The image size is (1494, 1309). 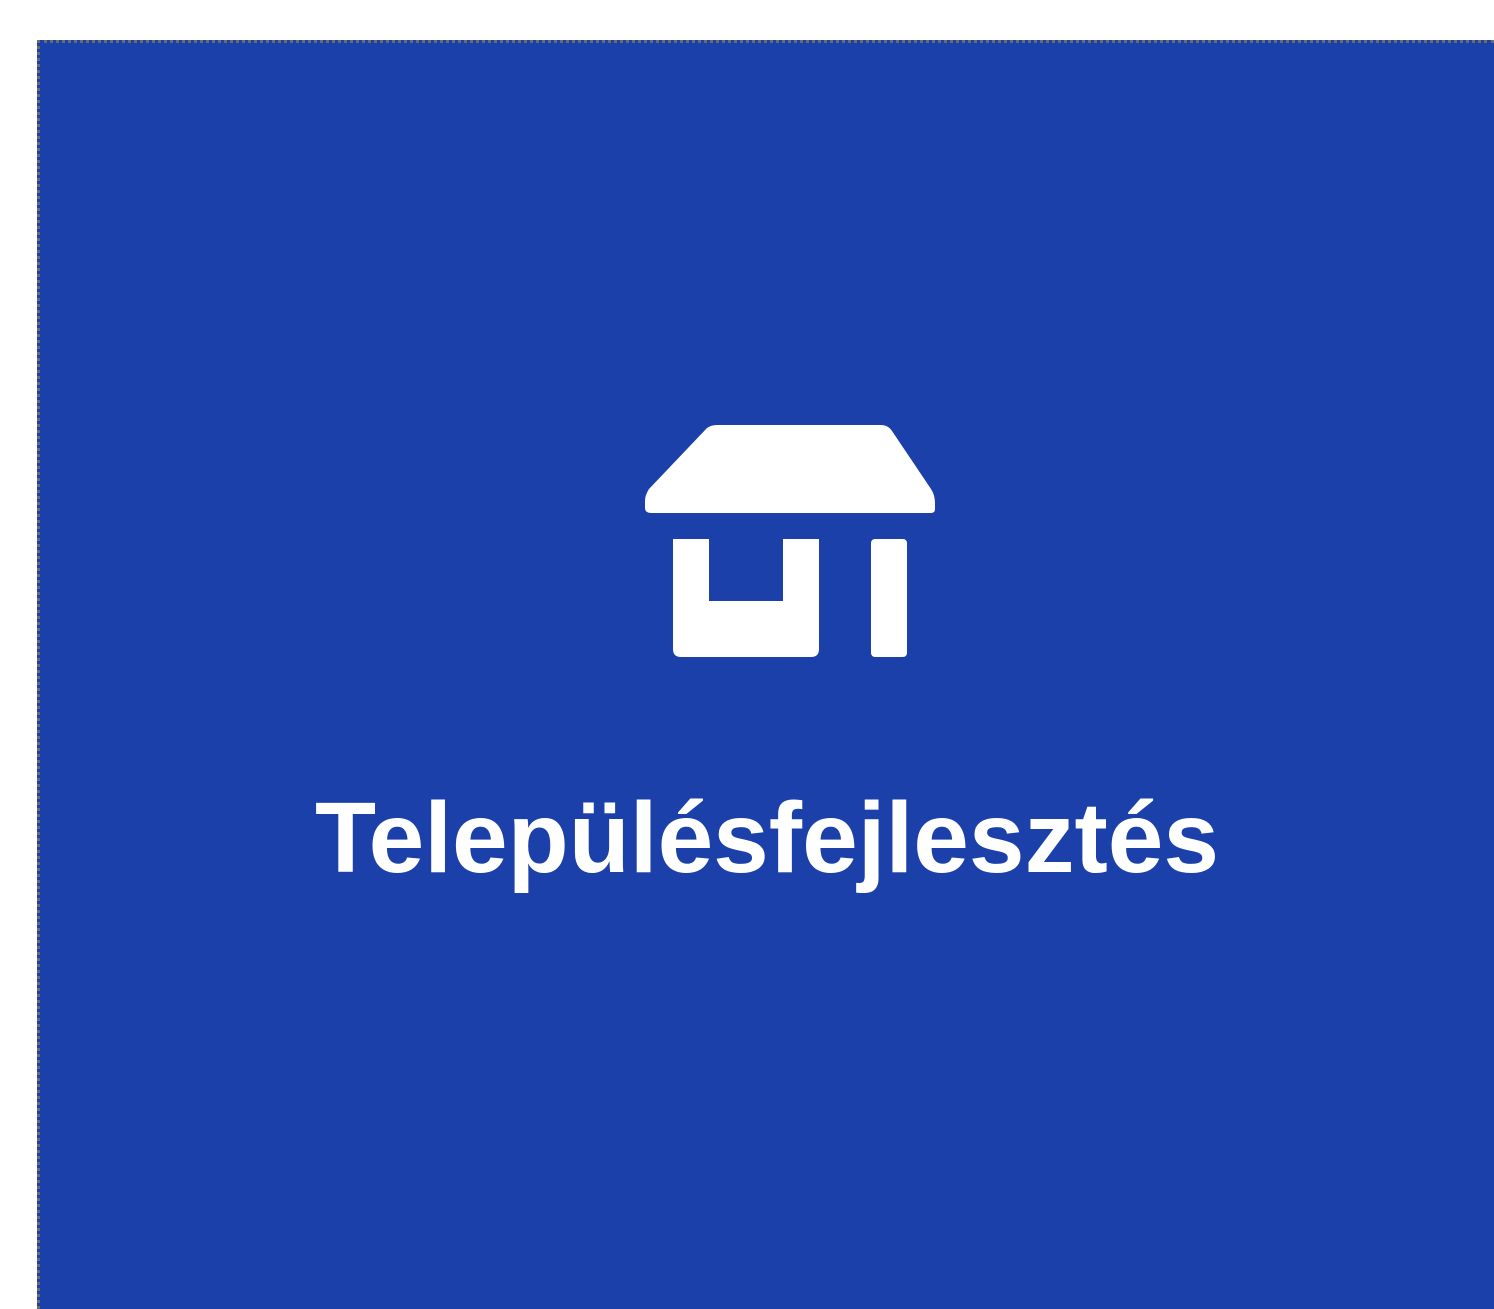 I want to click on store-icon, so click(x=790, y=541).